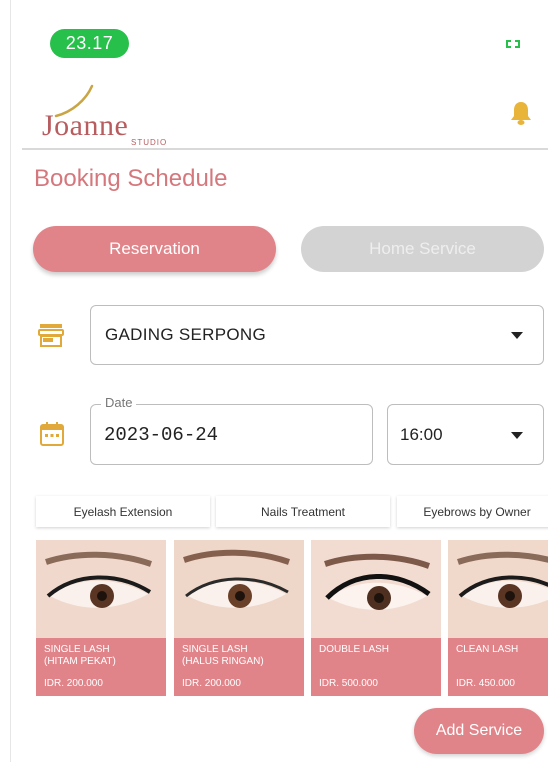 This screenshot has height=762, width=548. Describe the element at coordinates (131, 178) in the screenshot. I see `page-title: Booking Schedule` at that location.